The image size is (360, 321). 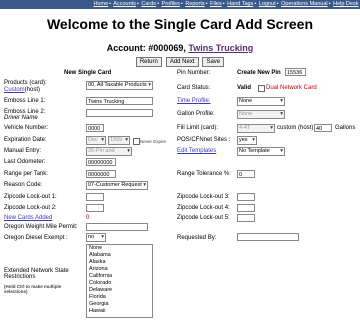 What do you see at coordinates (117, 227) in the screenshot?
I see `oregon-weight-input` at bounding box center [117, 227].